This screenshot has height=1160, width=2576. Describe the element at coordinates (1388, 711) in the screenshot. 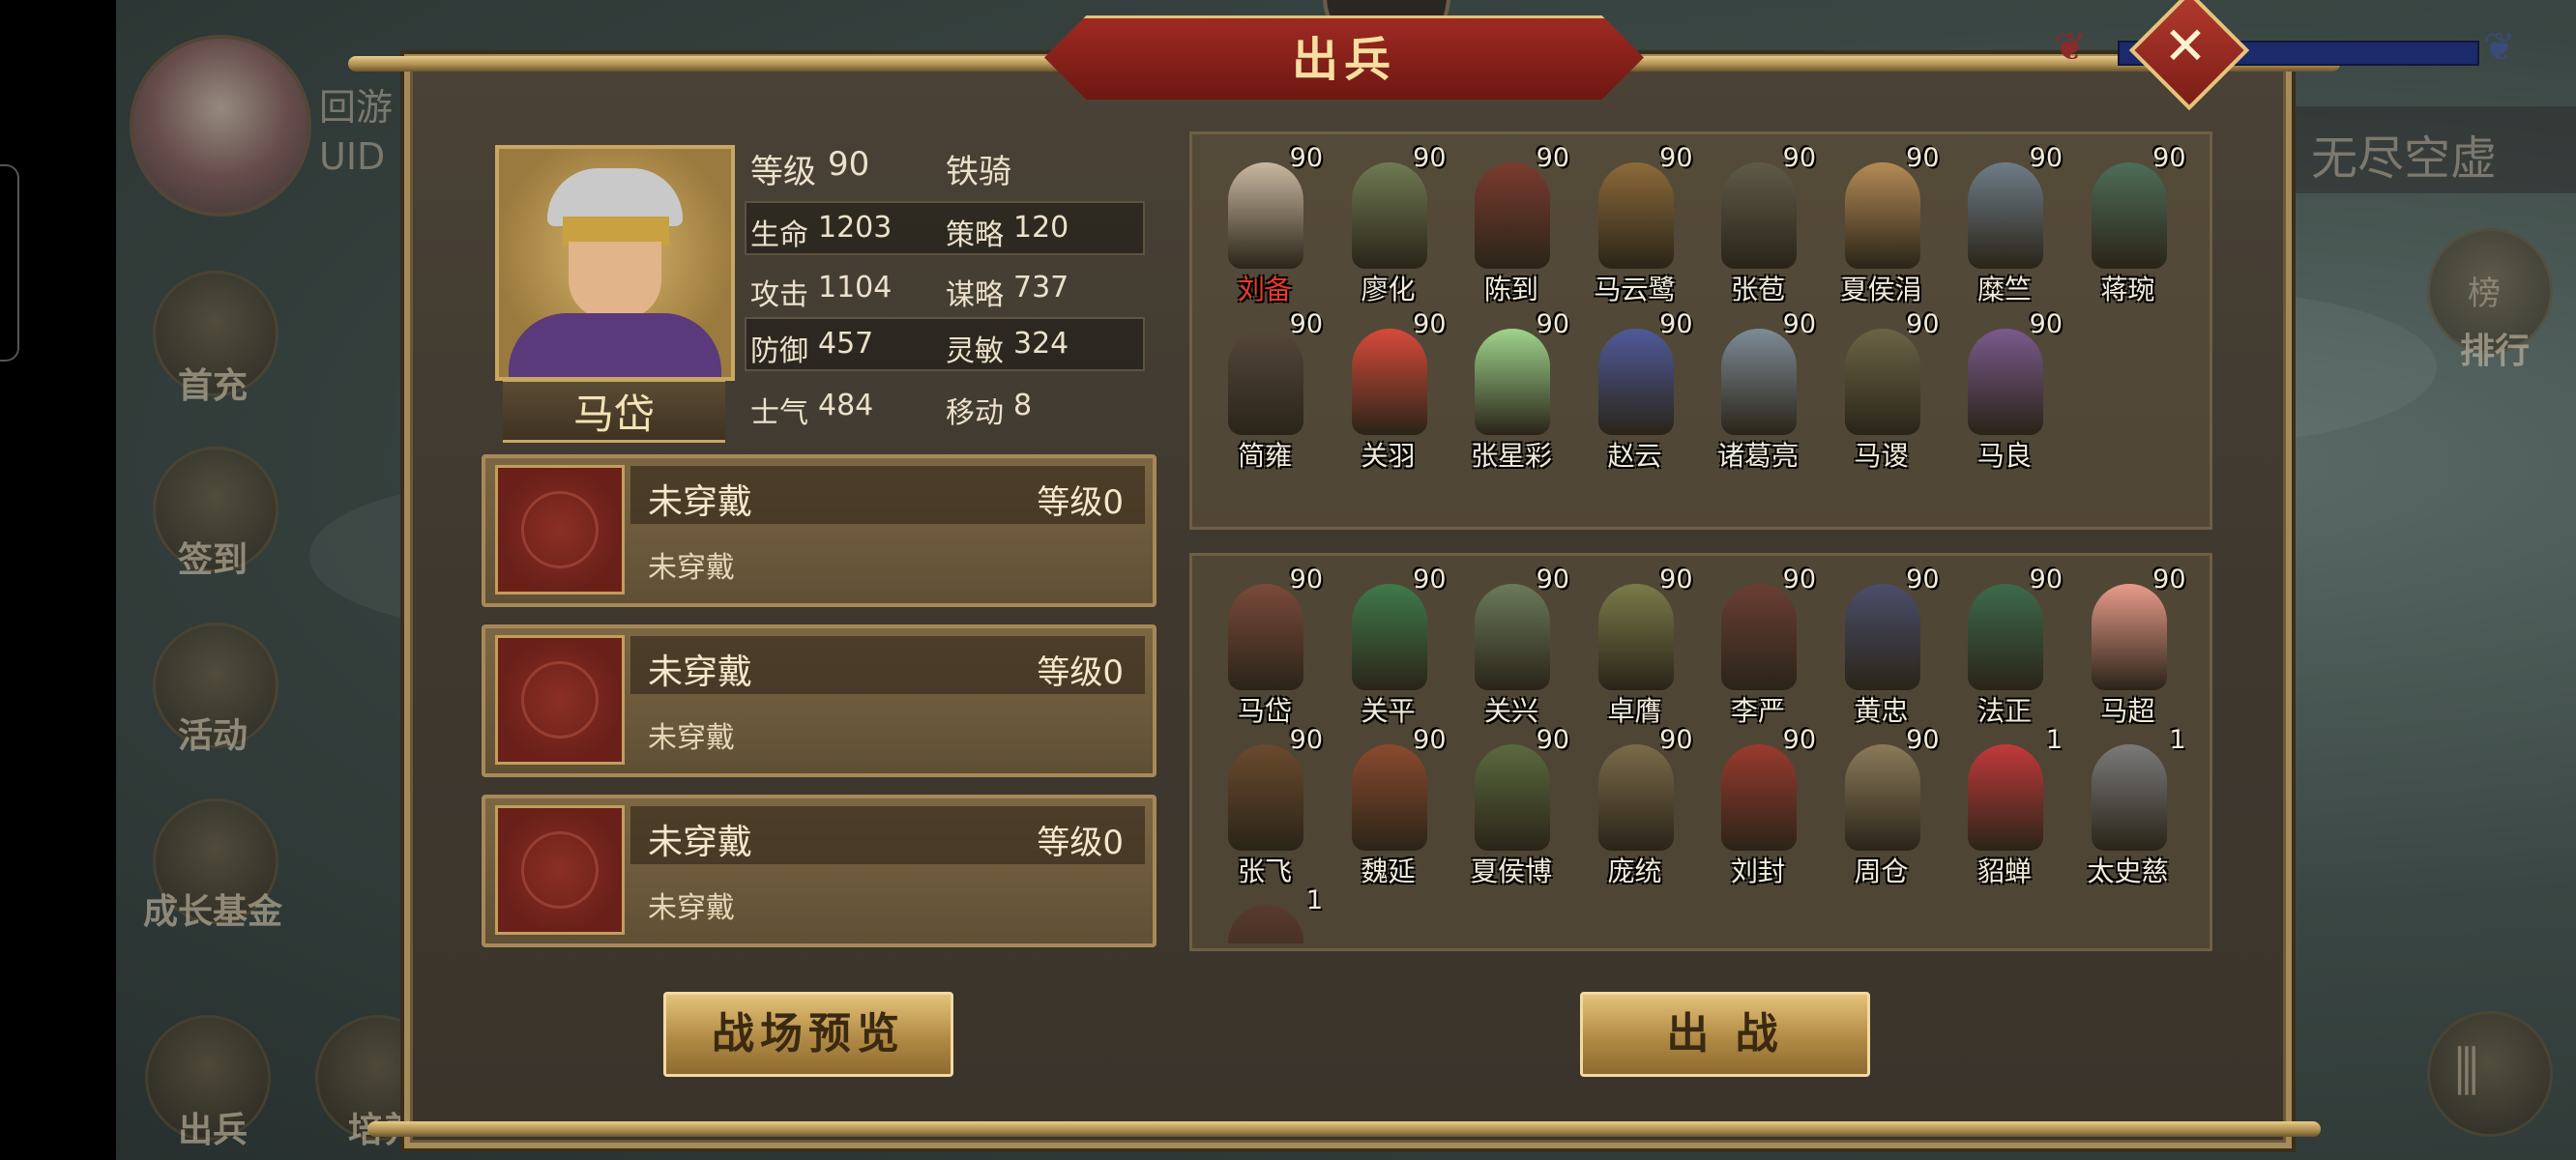

I see `hero-name: 关平` at that location.